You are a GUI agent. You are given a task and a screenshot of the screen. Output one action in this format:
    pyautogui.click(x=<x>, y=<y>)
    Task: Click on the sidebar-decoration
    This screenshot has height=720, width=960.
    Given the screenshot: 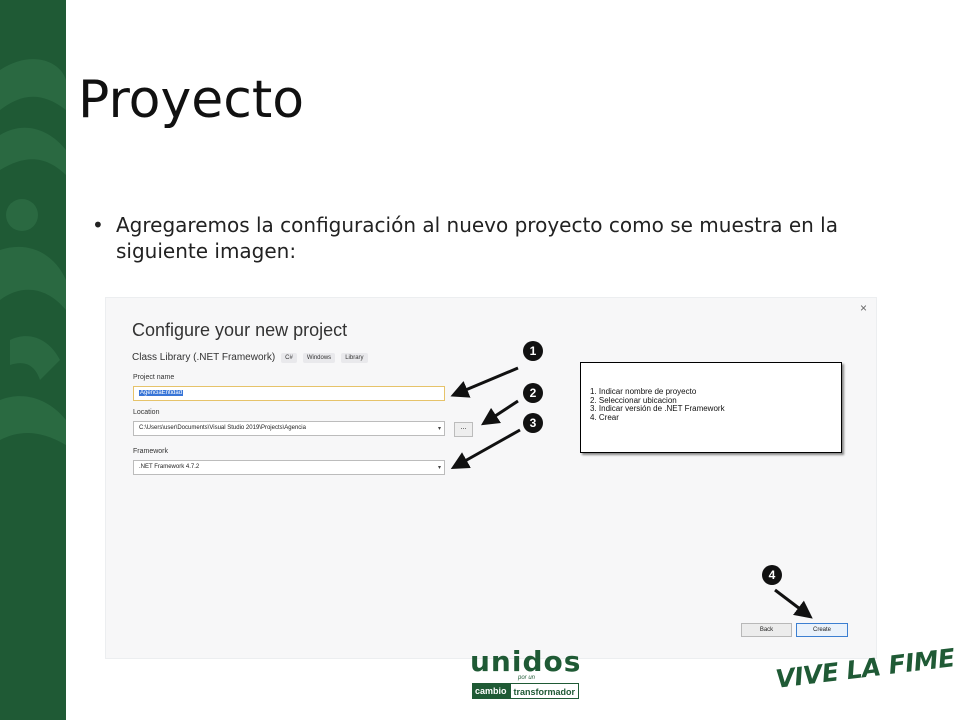 What is the action you would take?
    pyautogui.click(x=33, y=360)
    